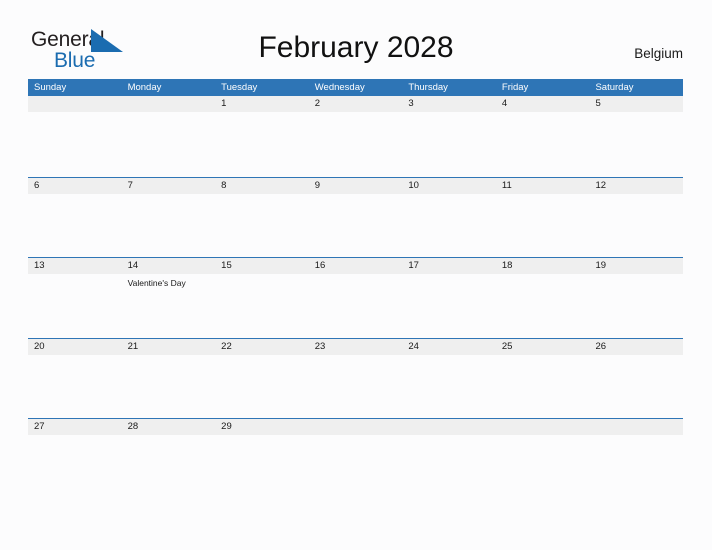 The height and width of the screenshot is (550, 712). I want to click on day-number: 16, so click(320, 265).